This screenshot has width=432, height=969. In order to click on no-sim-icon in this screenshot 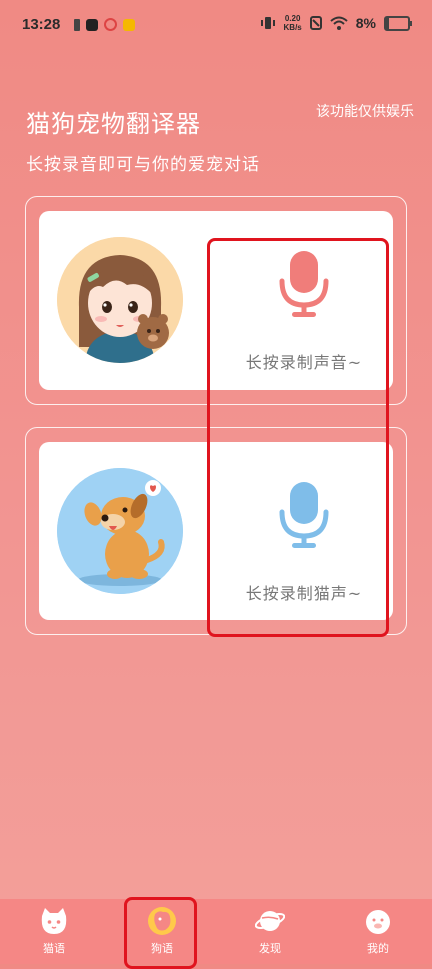, I will do `click(315, 23)`.